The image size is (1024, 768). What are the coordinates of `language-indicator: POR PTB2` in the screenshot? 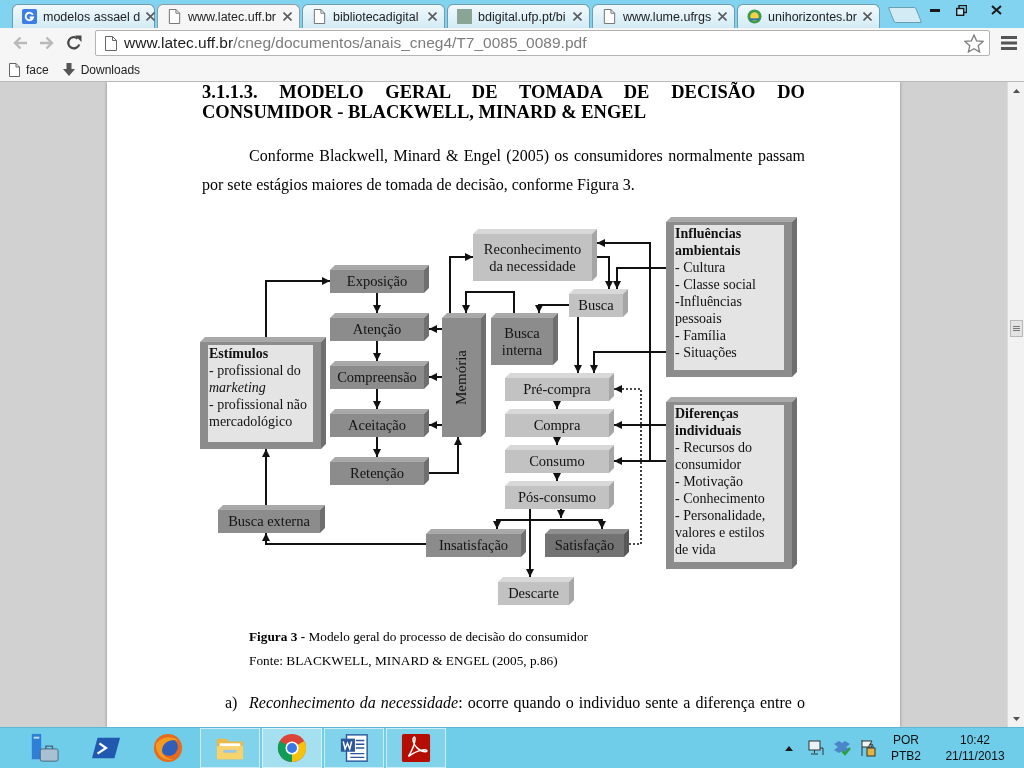 It's located at (906, 748).